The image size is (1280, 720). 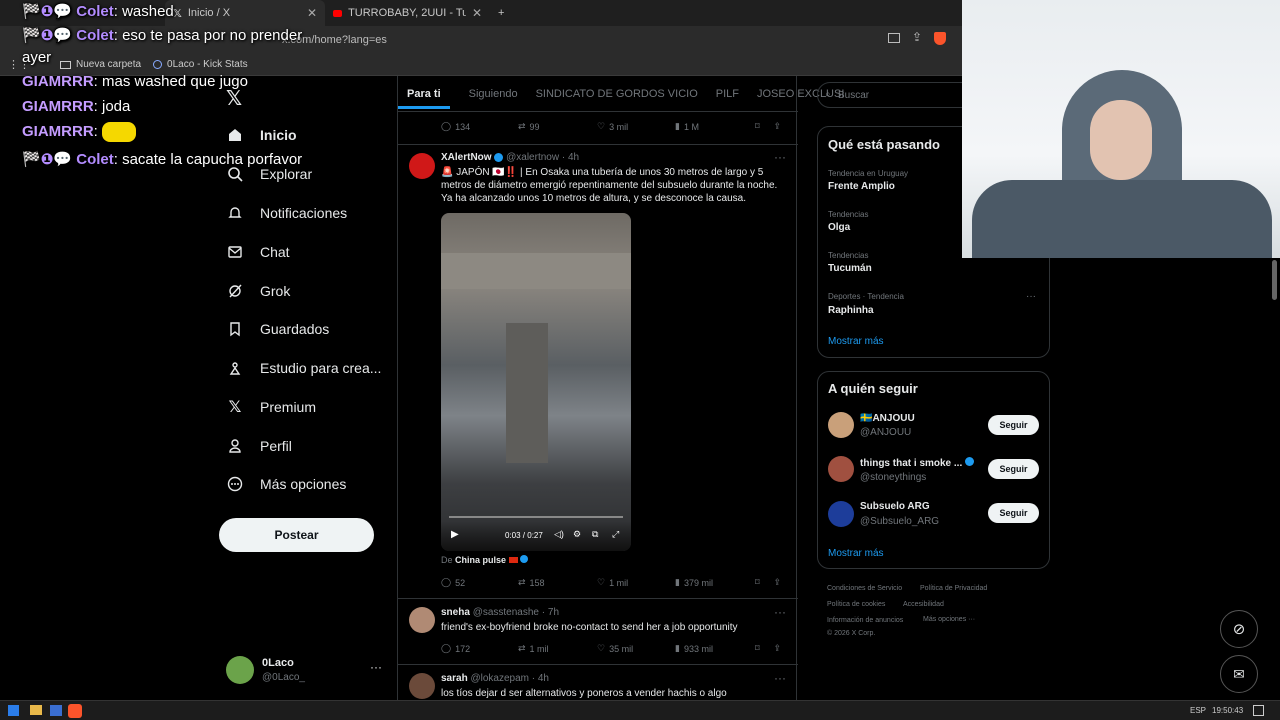 I want to click on bookmark-folder: Nueva carpeta, so click(x=100, y=64).